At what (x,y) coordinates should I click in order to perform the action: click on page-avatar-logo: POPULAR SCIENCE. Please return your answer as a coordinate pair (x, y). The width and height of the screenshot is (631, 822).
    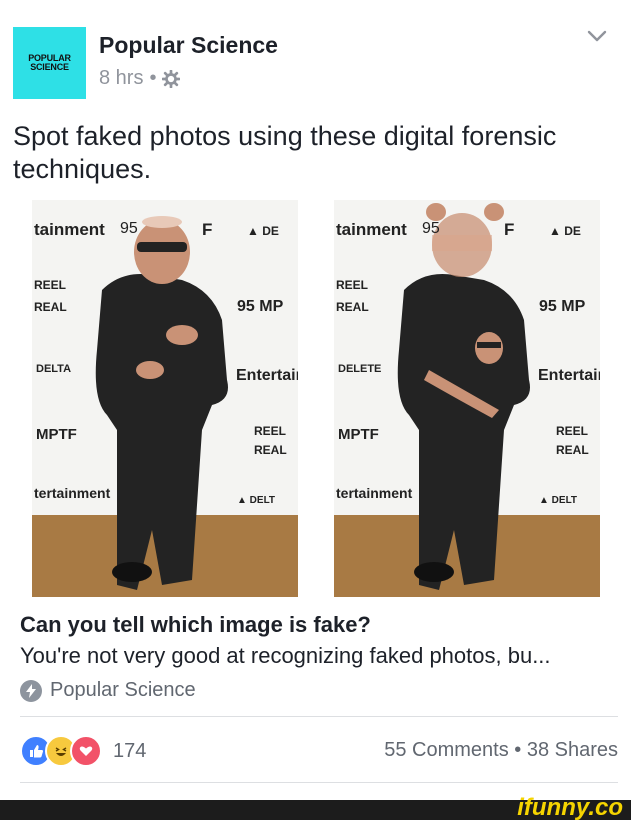
    Looking at the image, I should click on (49, 63).